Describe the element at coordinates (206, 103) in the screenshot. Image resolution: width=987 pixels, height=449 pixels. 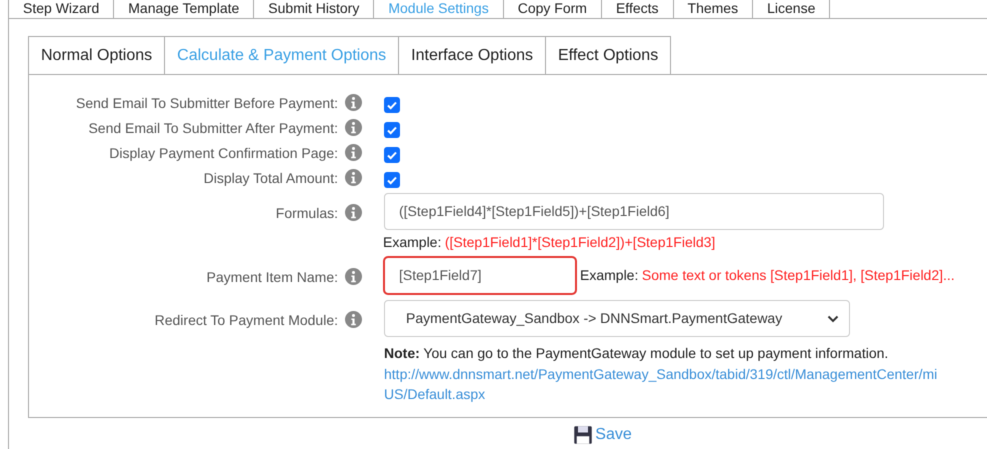
I see `field-label: Send Email To Submitter Before Payment:` at that location.